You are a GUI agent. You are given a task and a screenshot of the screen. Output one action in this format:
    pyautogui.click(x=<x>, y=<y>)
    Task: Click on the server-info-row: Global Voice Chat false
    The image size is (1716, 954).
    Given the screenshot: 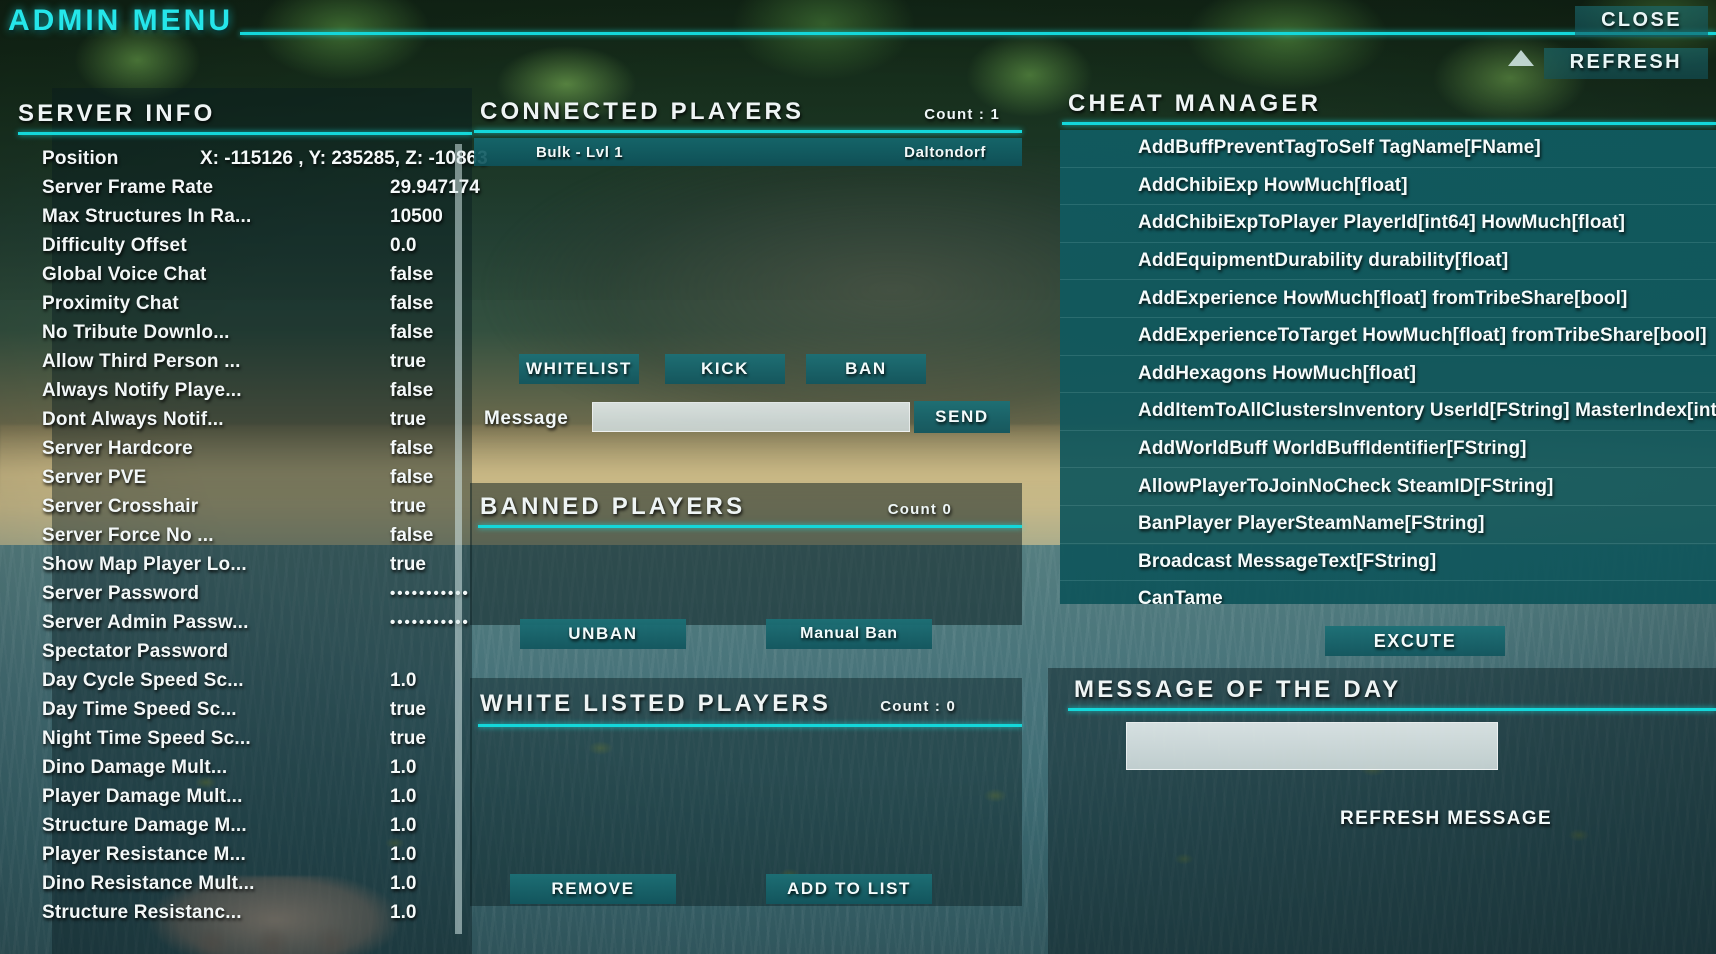 What is the action you would take?
    pyautogui.click(x=236, y=274)
    